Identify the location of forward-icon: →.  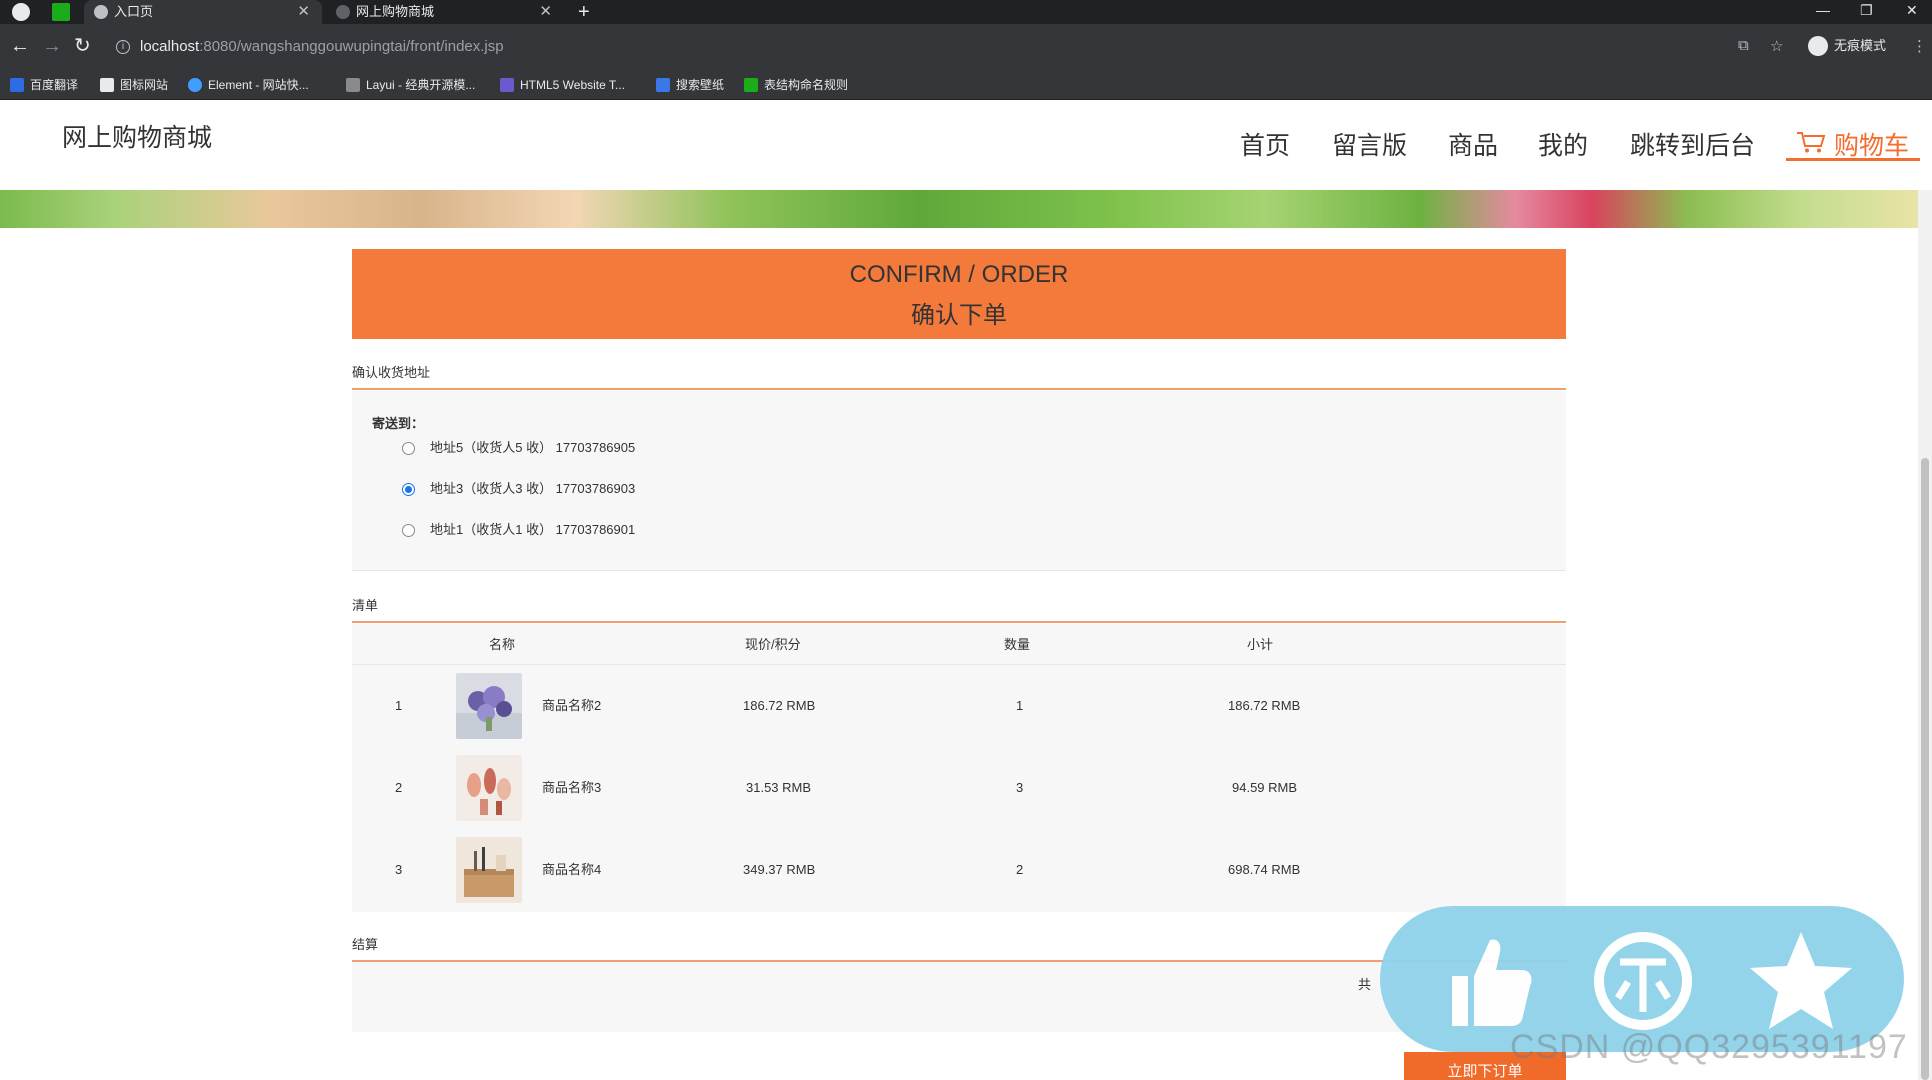
(52, 46).